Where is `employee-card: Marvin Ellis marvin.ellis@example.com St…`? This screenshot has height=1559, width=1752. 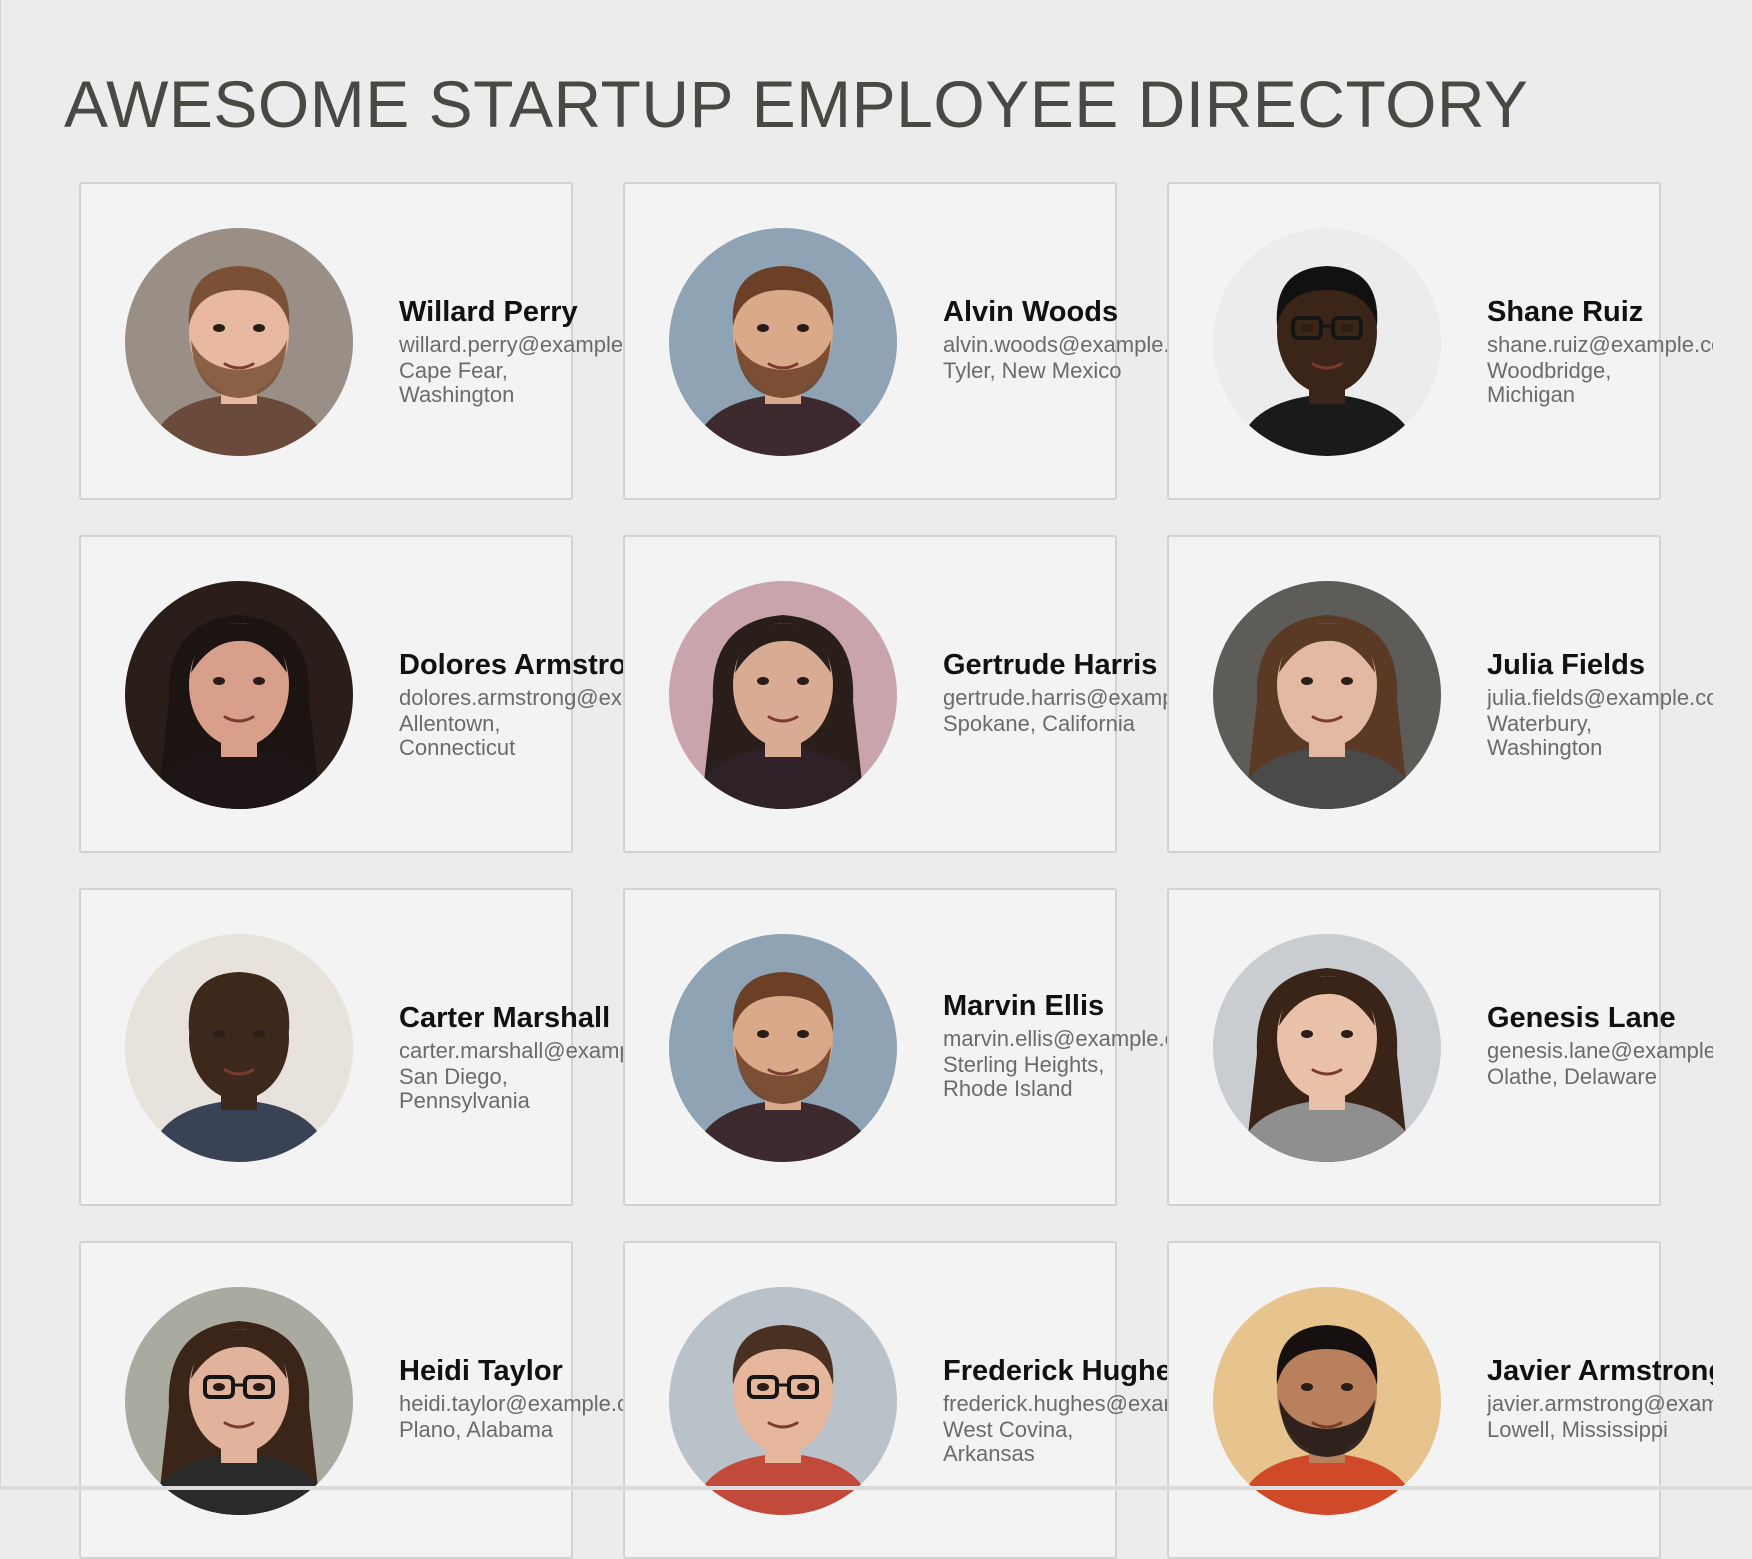
employee-card: Marvin Ellis marvin.ellis@example.com St… is located at coordinates (896, 1047).